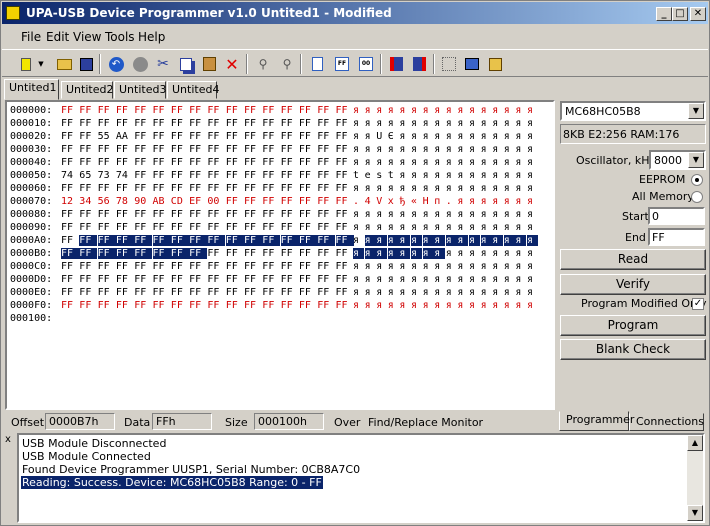 The height and width of the screenshot is (526, 710). What do you see at coordinates (31, 37) in the screenshot?
I see `menu-file: File` at bounding box center [31, 37].